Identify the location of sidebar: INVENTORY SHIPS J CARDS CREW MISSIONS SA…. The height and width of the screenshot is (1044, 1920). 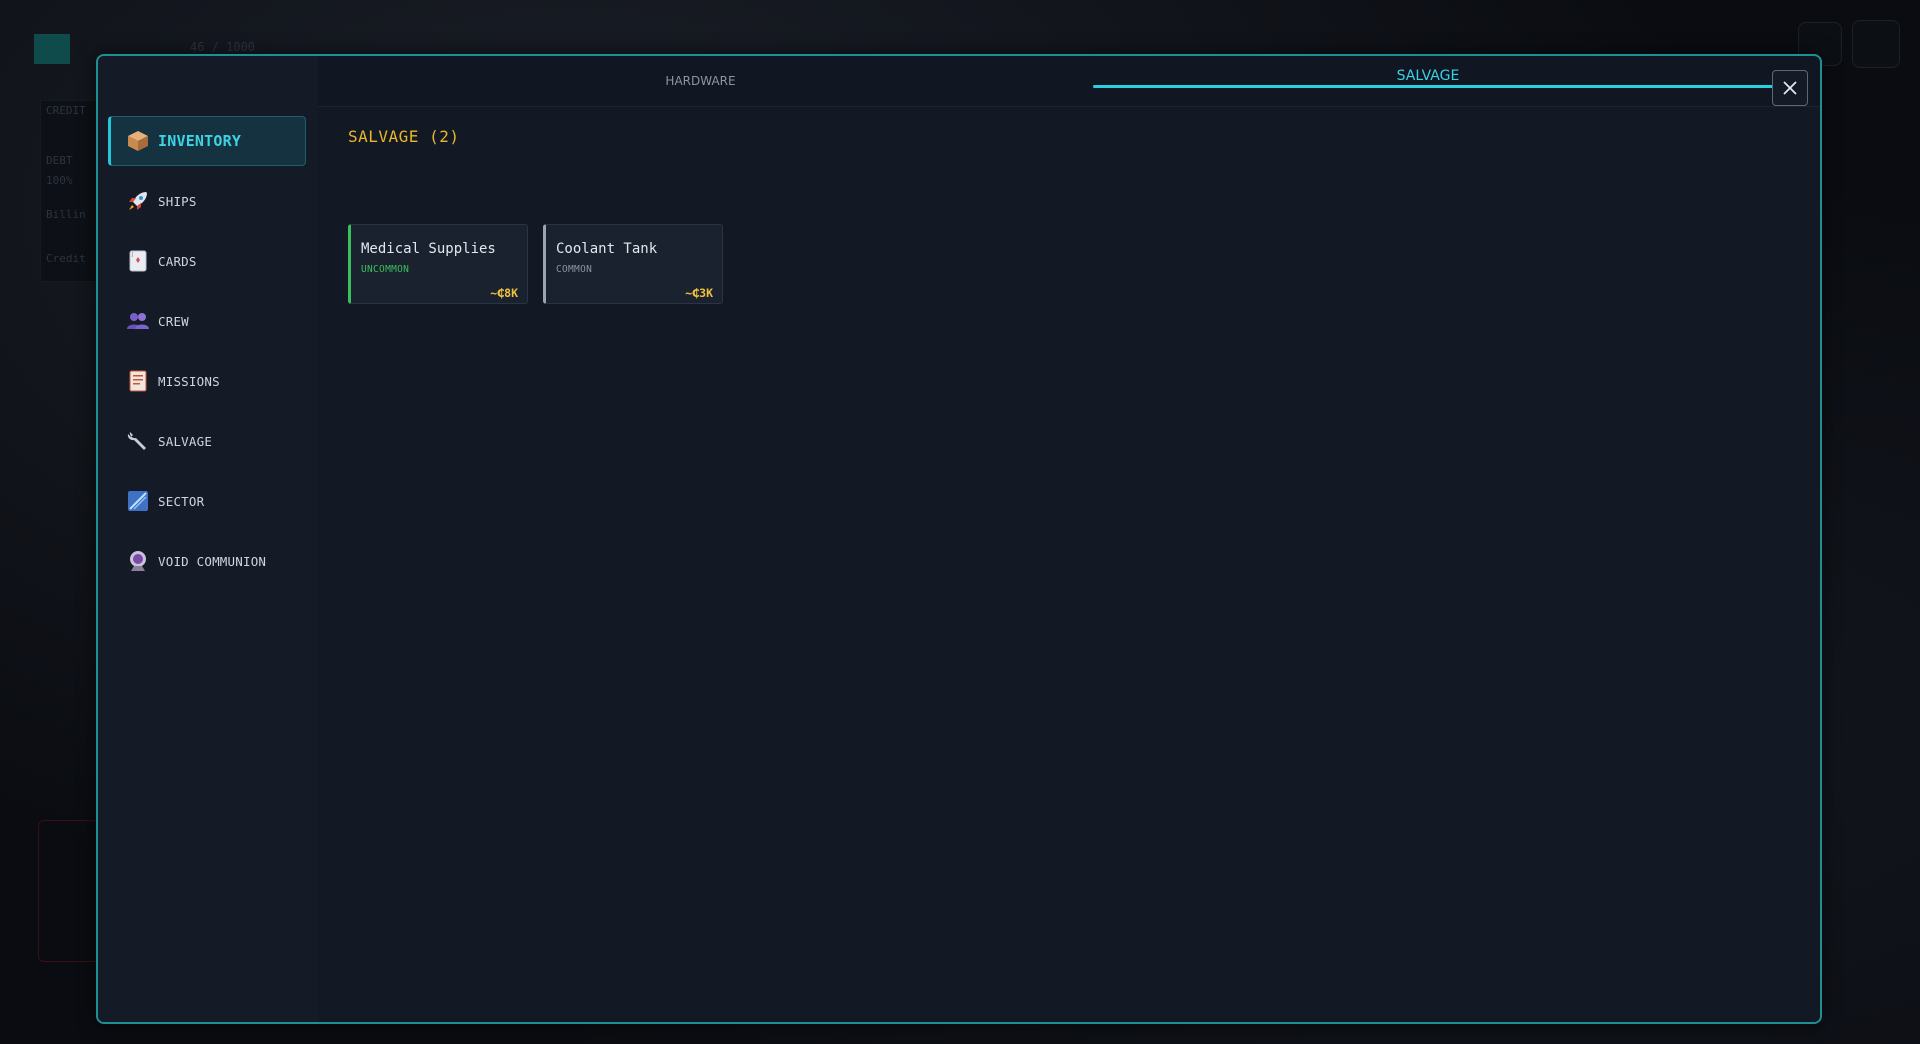
(208, 539).